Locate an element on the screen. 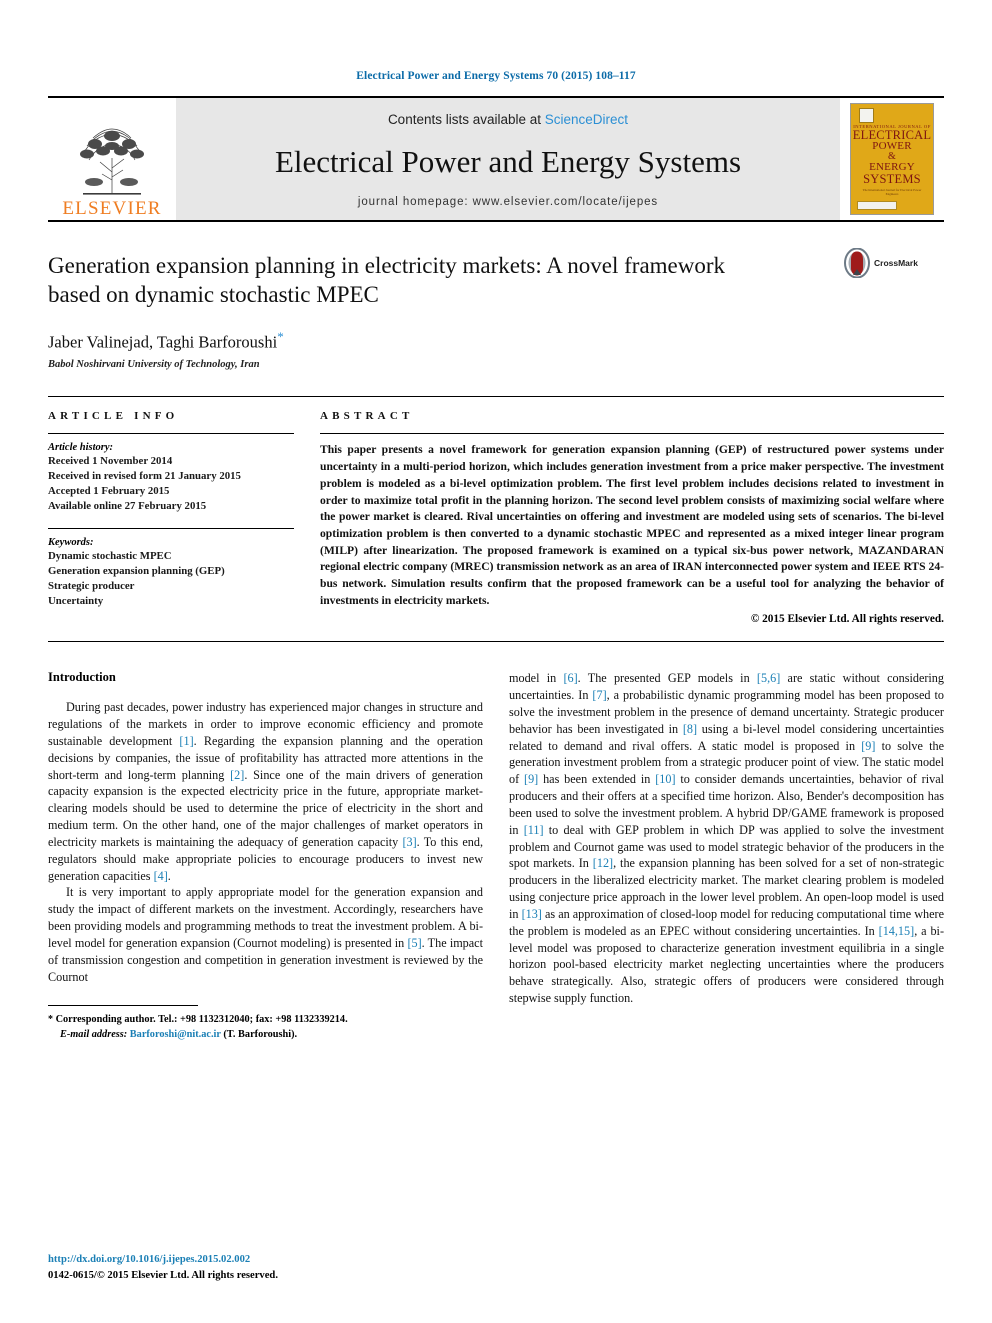 The width and height of the screenshot is (992, 1323). article-info-rule is located at coordinates (171, 434).